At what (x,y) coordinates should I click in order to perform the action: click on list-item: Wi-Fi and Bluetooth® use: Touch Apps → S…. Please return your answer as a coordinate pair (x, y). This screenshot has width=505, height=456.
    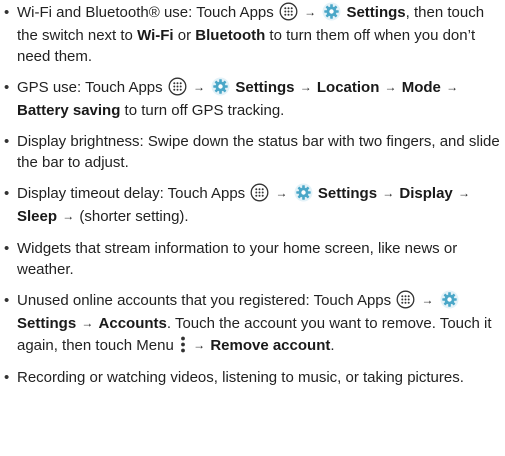
    Looking at the image, I should click on (253, 35).